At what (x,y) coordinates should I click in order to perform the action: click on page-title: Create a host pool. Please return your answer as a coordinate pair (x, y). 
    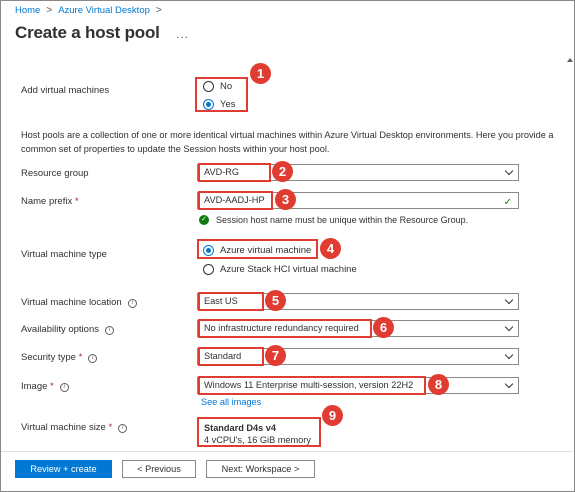
    Looking at the image, I should click on (87, 32).